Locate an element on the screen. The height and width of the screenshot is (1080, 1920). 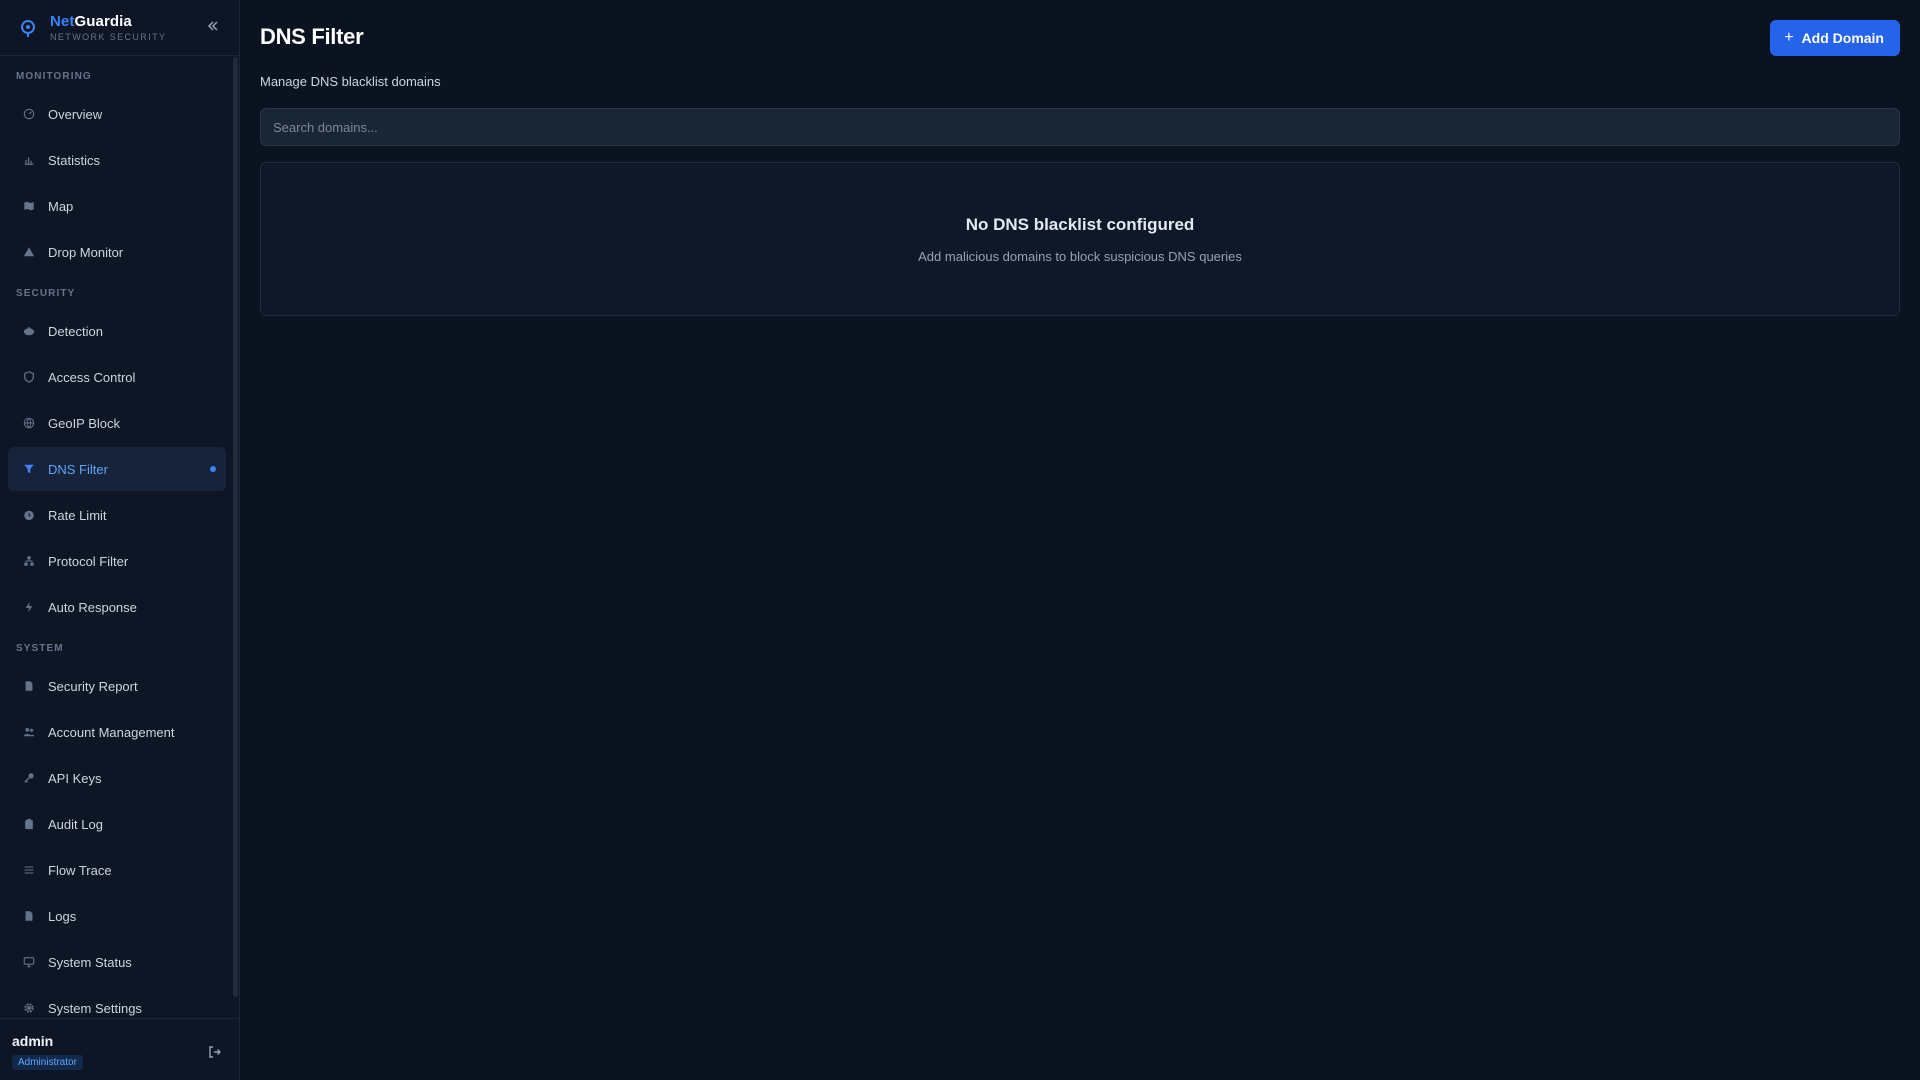
warning-icon is located at coordinates (29, 252).